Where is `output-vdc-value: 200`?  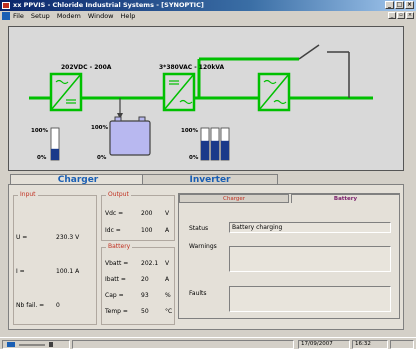
output-vdc-value: 200 is located at coordinates (147, 213).